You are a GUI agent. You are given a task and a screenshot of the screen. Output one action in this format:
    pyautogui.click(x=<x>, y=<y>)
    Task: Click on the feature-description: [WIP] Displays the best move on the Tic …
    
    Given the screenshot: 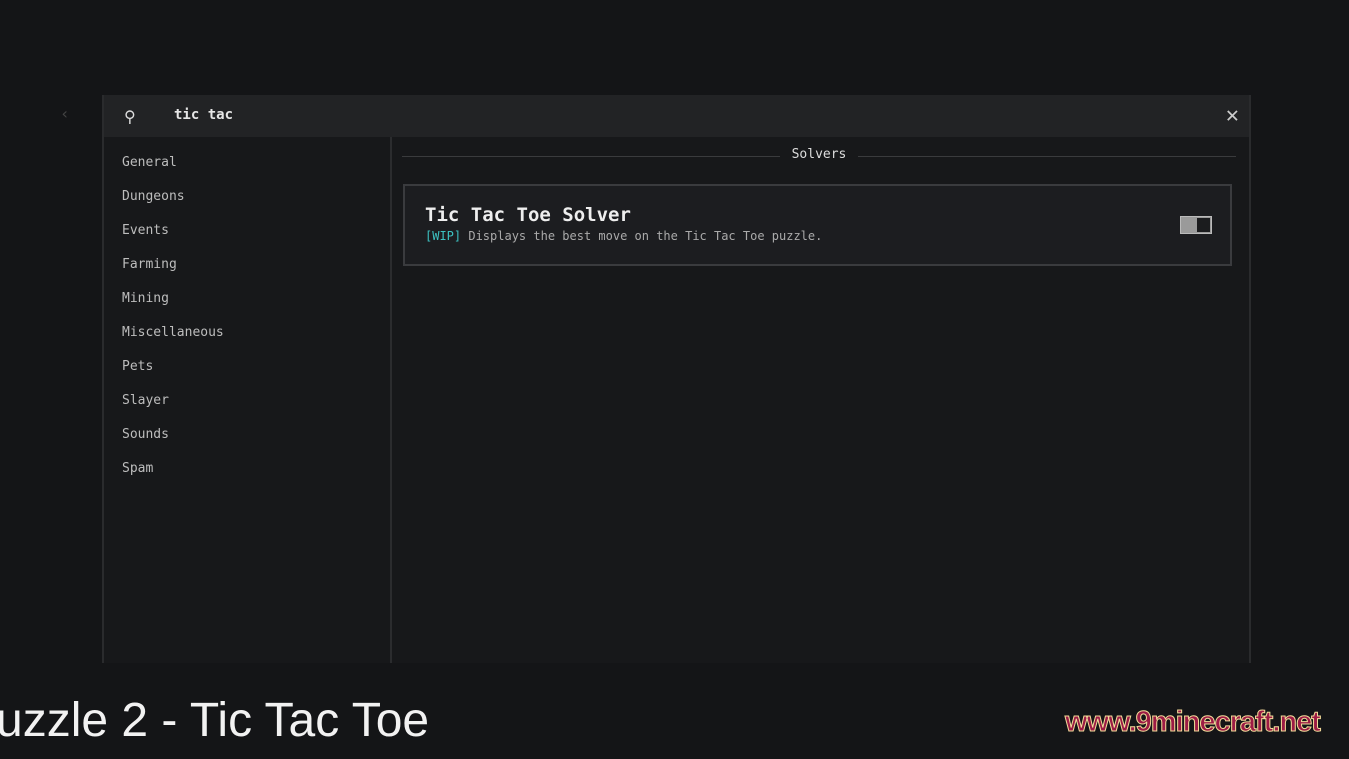 What is the action you would take?
    pyautogui.click(x=623, y=236)
    